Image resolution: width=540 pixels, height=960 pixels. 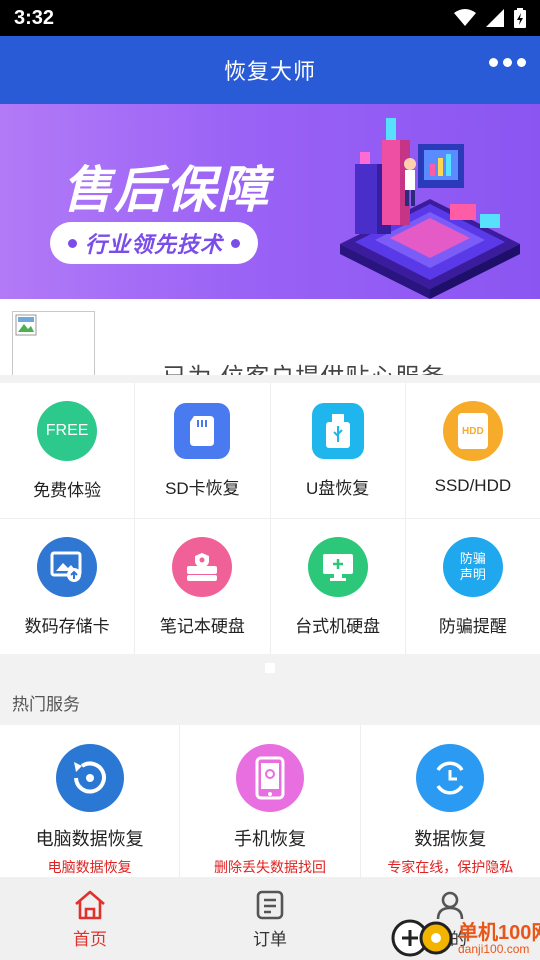 I want to click on home-icon, so click(x=90, y=905).